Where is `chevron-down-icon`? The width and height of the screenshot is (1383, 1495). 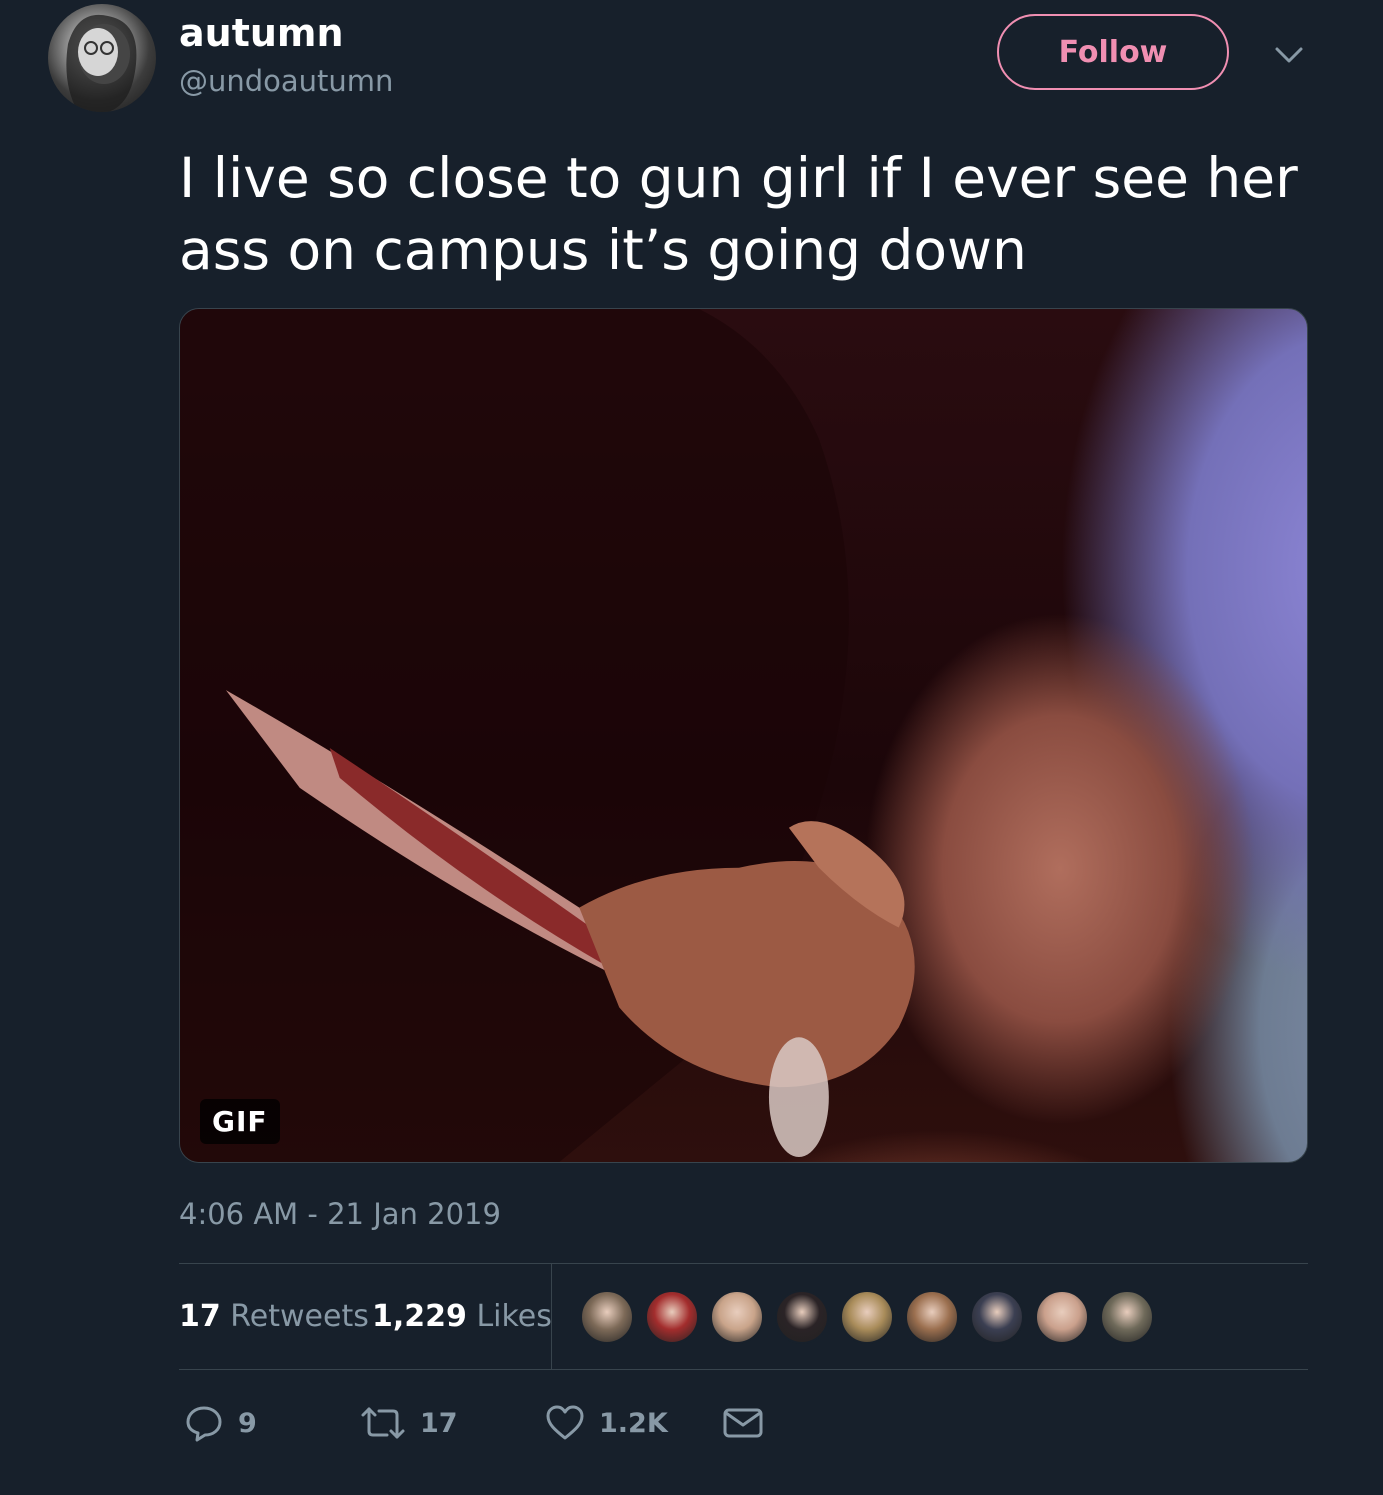 chevron-down-icon is located at coordinates (1289, 55).